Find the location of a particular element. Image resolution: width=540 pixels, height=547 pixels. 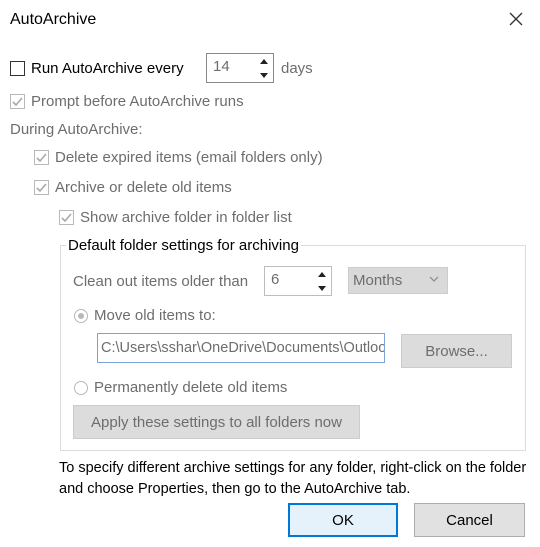

cancel-button: Cancel is located at coordinates (469, 520).